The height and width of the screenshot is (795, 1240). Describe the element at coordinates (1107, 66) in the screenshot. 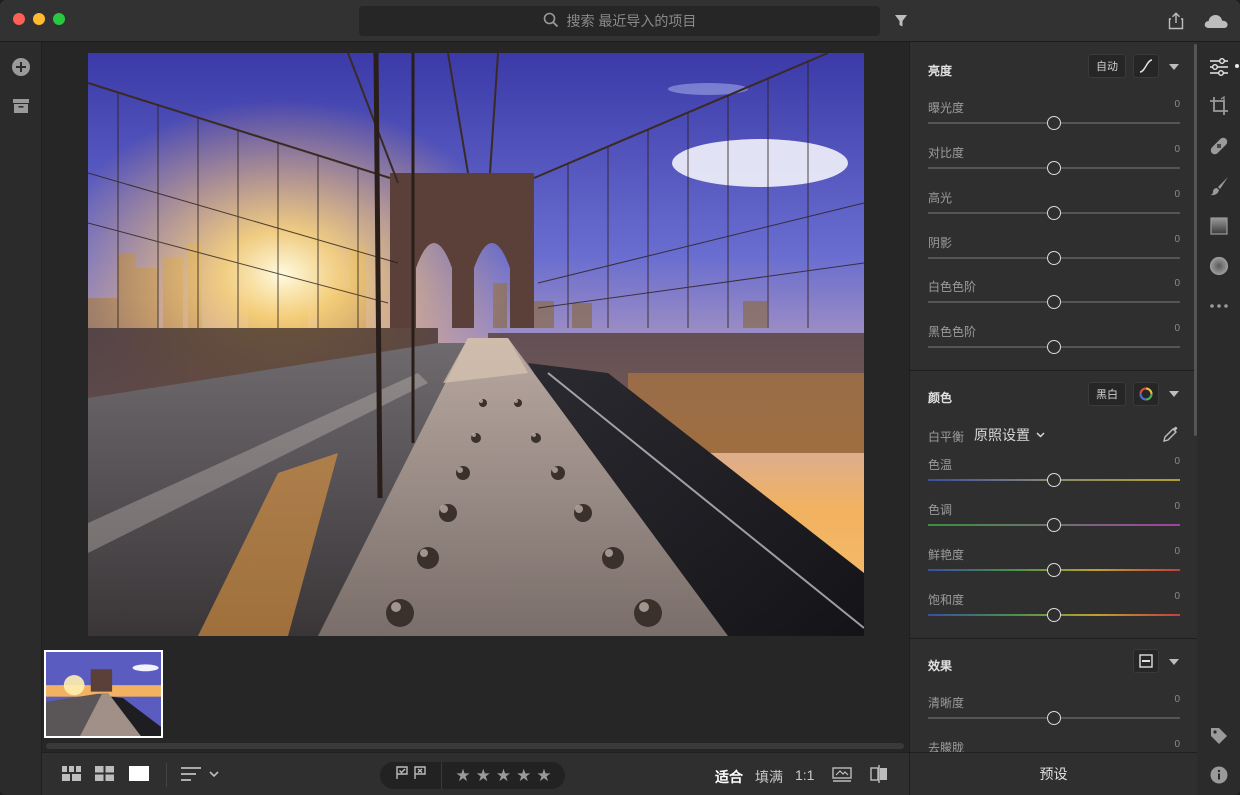

I see `auto-button: 自动` at that location.